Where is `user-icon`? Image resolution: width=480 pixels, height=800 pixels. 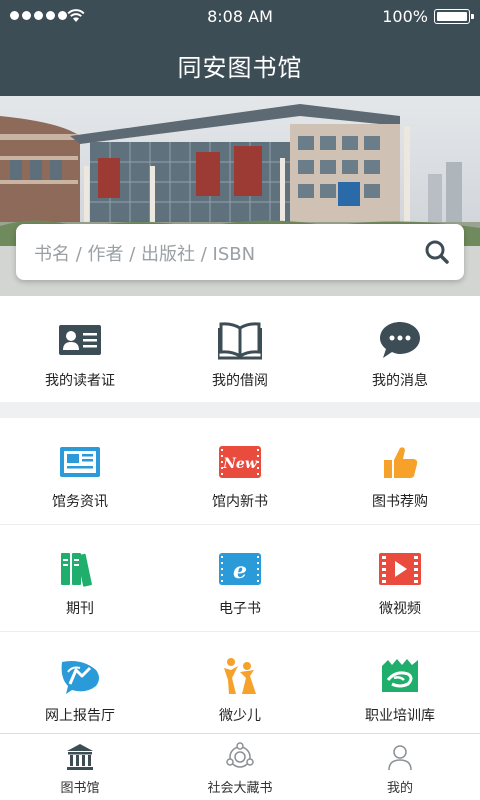 user-icon is located at coordinates (400, 758).